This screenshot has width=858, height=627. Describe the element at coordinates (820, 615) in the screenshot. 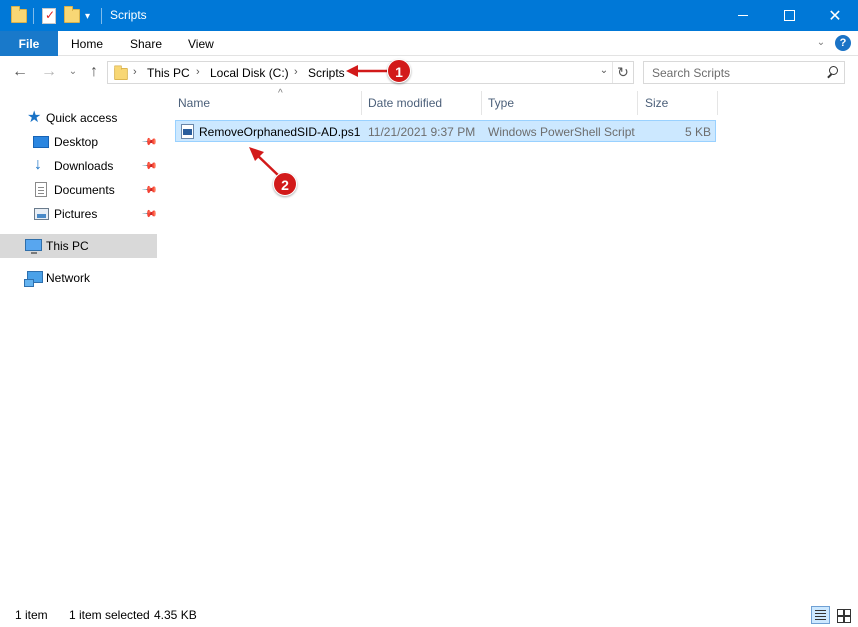

I see `details-view-icon` at that location.